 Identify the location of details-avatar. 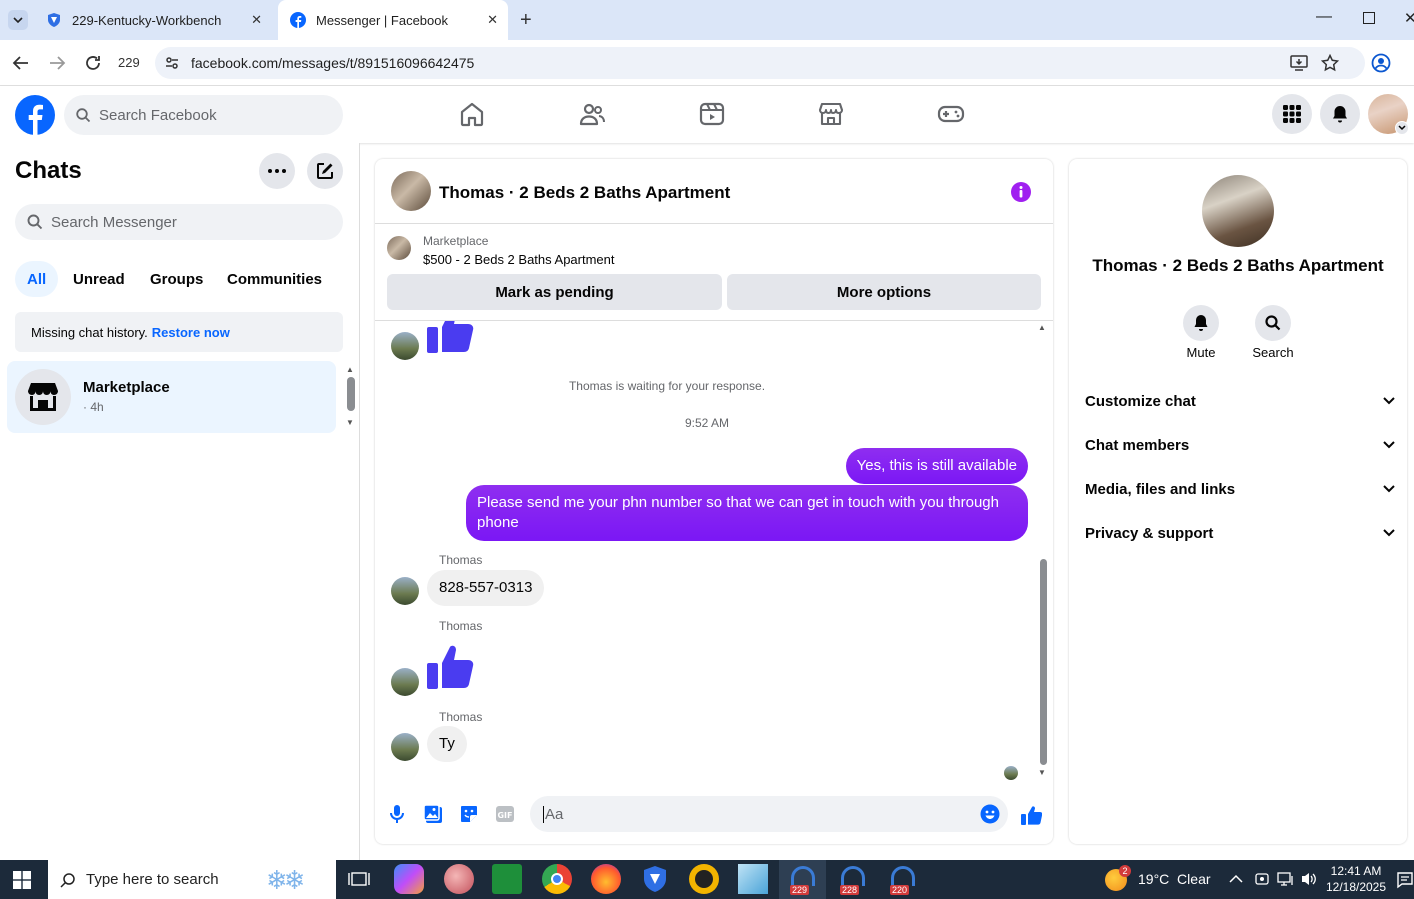
(1238, 211).